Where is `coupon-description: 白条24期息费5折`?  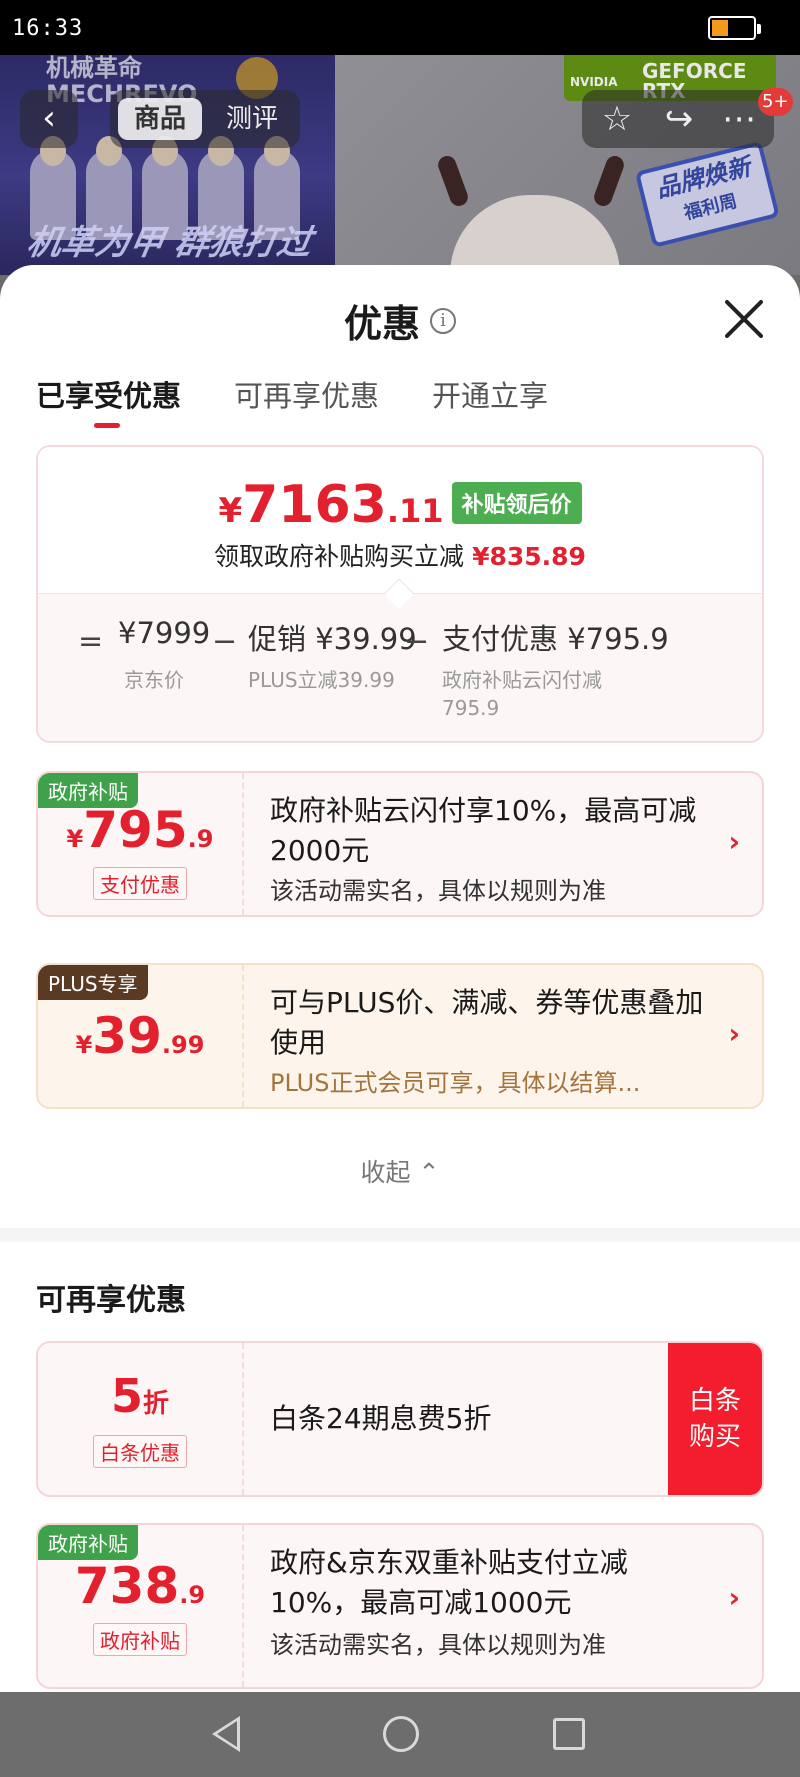 coupon-description: 白条24期息费5折 is located at coordinates (381, 1418).